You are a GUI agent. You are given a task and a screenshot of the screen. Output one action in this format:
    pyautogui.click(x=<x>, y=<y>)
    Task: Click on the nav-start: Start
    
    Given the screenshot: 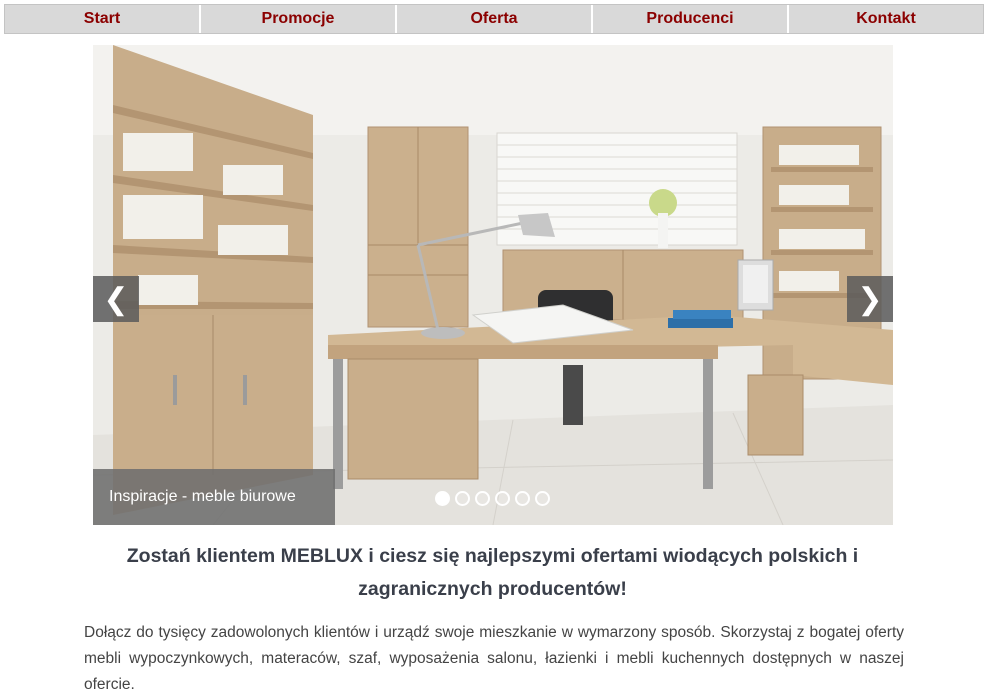 What is the action you would take?
    pyautogui.click(x=103, y=19)
    